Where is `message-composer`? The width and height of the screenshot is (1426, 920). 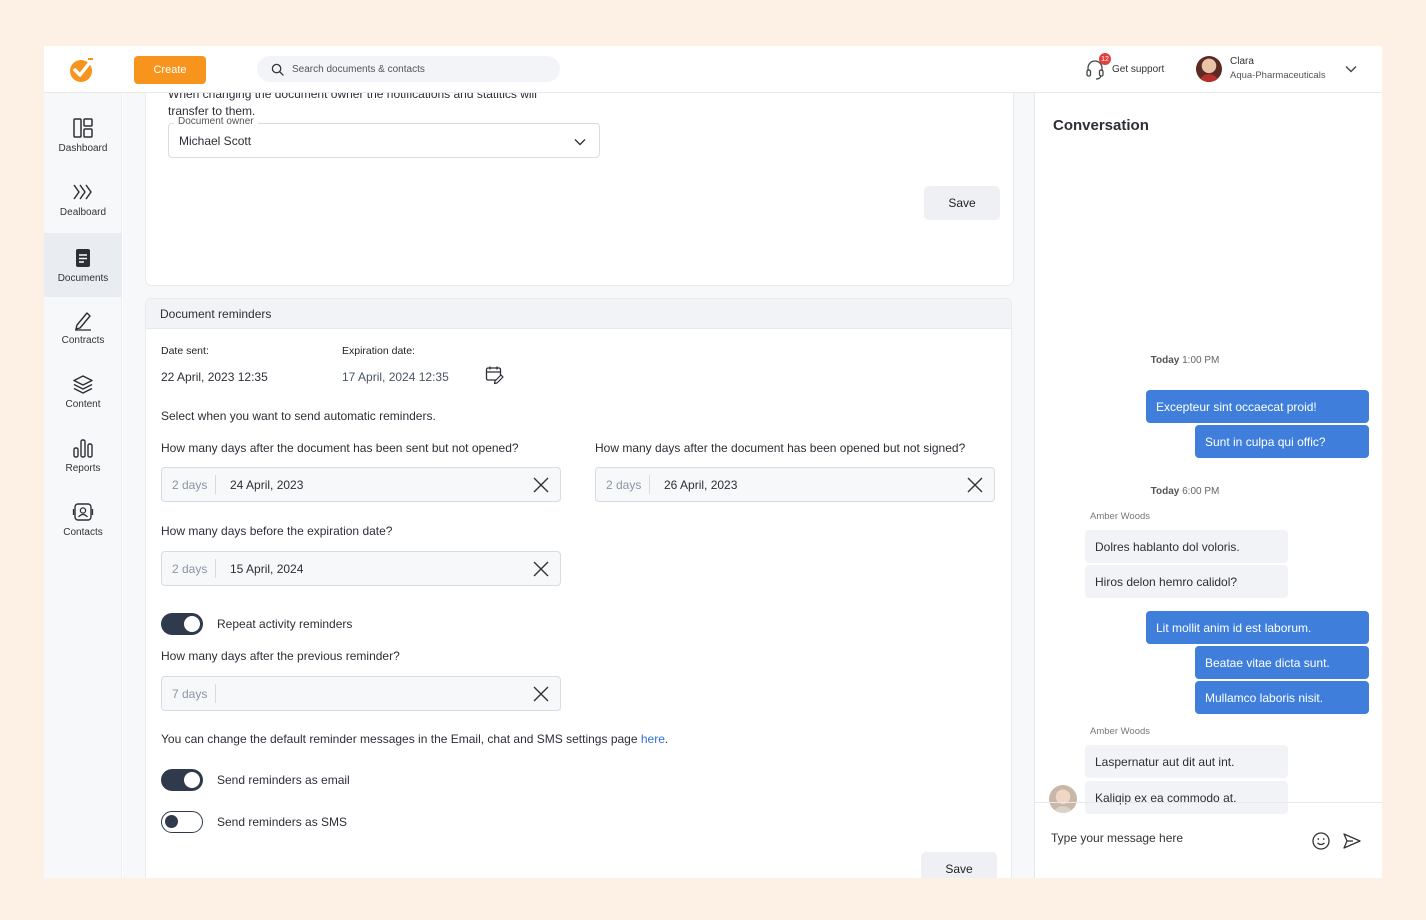
message-composer is located at coordinates (1208, 840).